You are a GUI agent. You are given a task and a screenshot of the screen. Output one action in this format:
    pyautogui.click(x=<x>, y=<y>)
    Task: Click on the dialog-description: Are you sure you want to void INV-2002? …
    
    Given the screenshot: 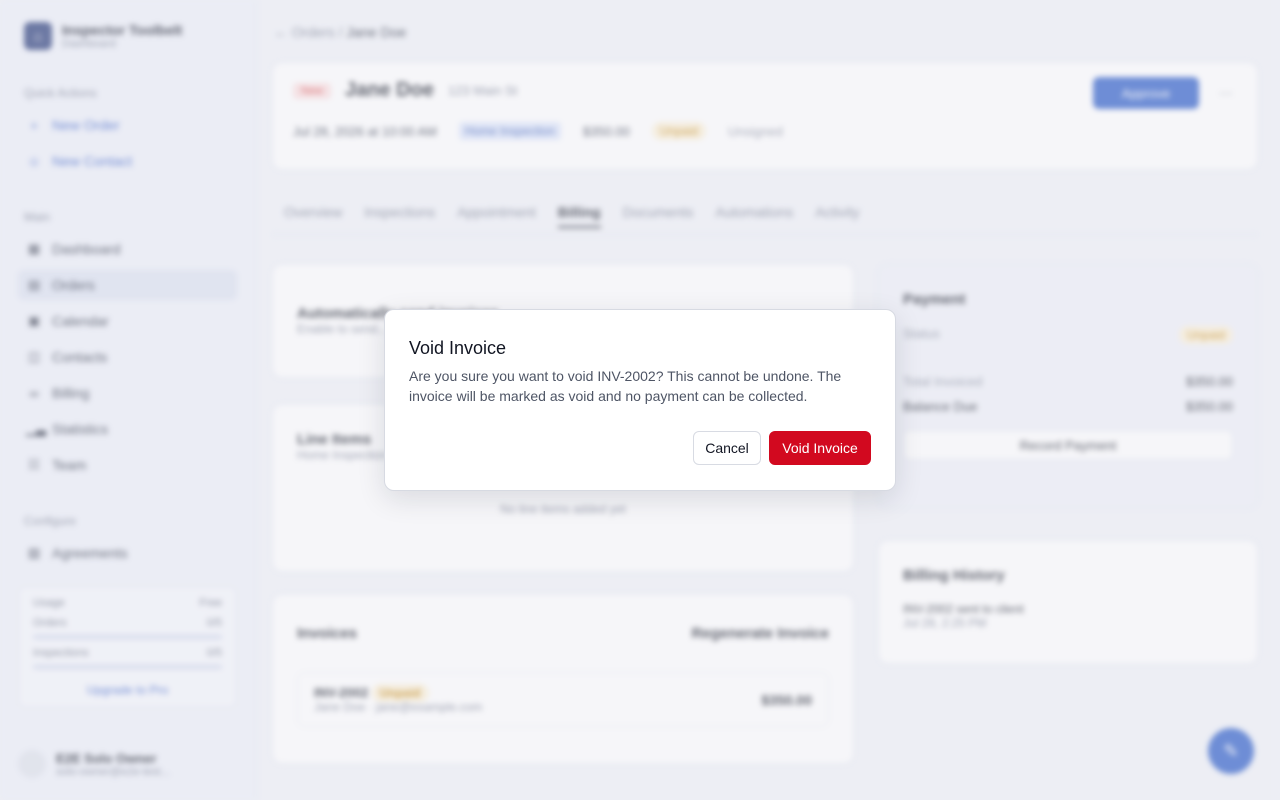 What is the action you would take?
    pyautogui.click(x=625, y=386)
    